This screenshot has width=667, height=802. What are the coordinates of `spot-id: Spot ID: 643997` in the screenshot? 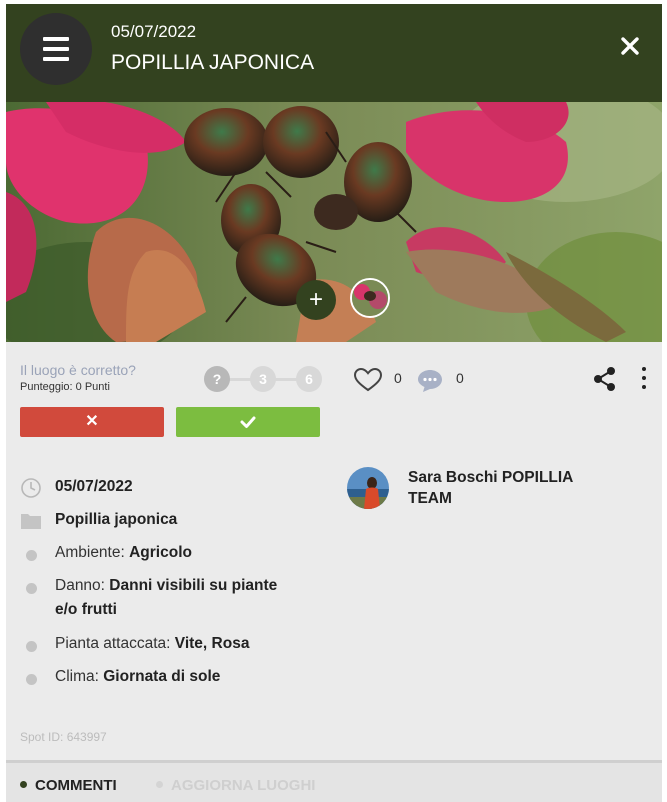 It's located at (63, 737).